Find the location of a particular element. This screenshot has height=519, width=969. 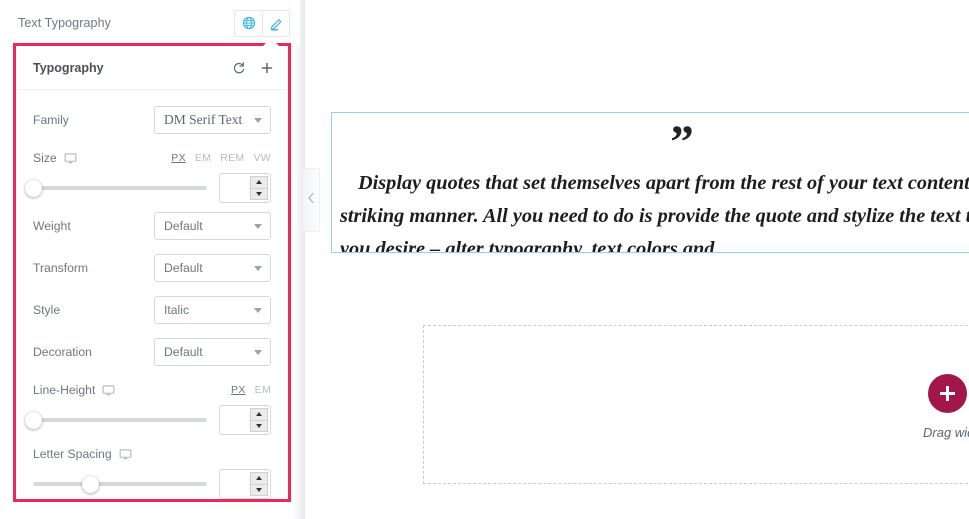

reset-button is located at coordinates (239, 67).